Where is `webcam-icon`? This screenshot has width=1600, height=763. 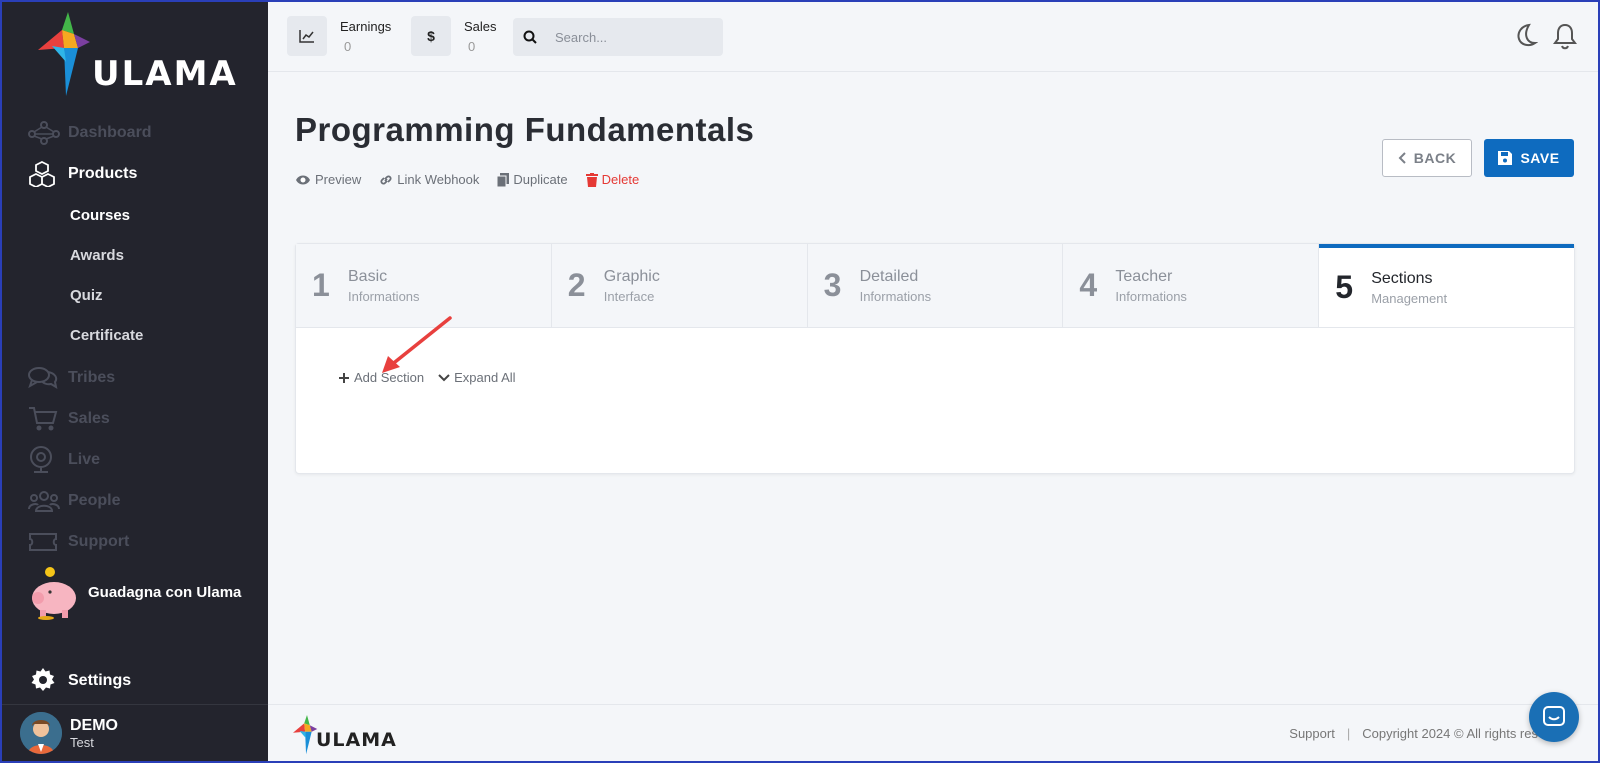
webcam-icon is located at coordinates (44, 459).